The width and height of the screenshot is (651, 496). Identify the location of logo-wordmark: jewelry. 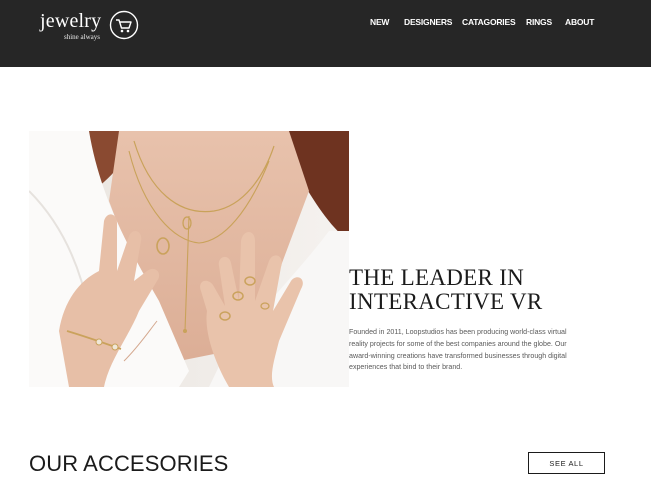
(71, 21).